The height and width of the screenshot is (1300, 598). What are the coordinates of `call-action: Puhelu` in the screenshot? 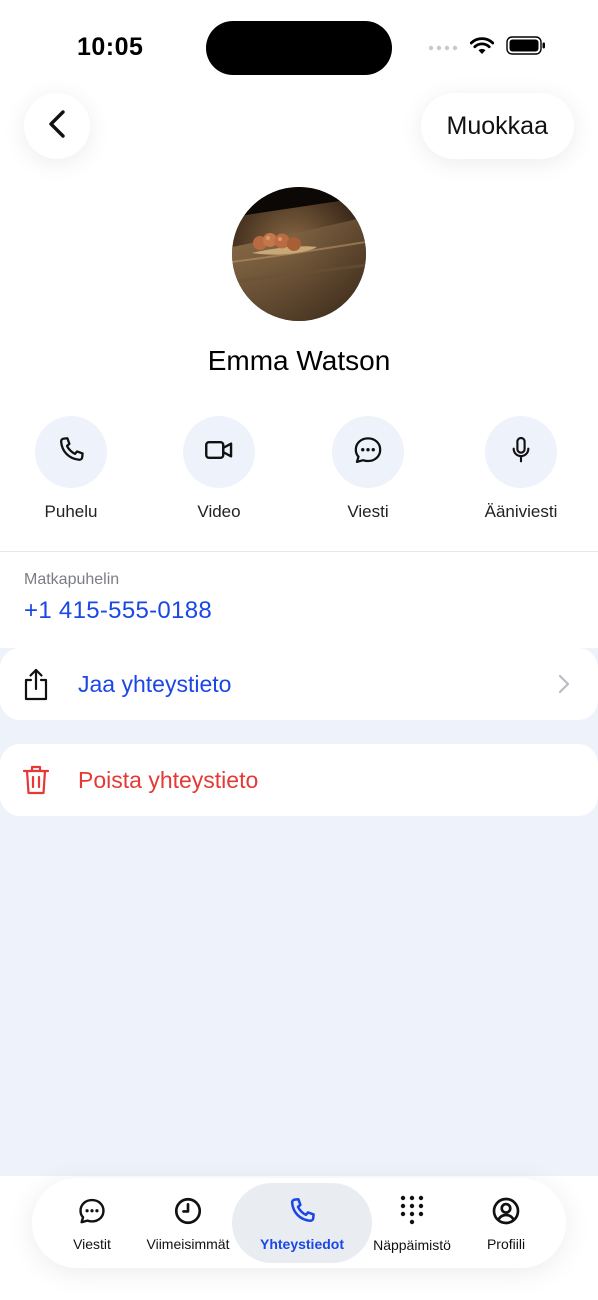 It's located at (71, 469).